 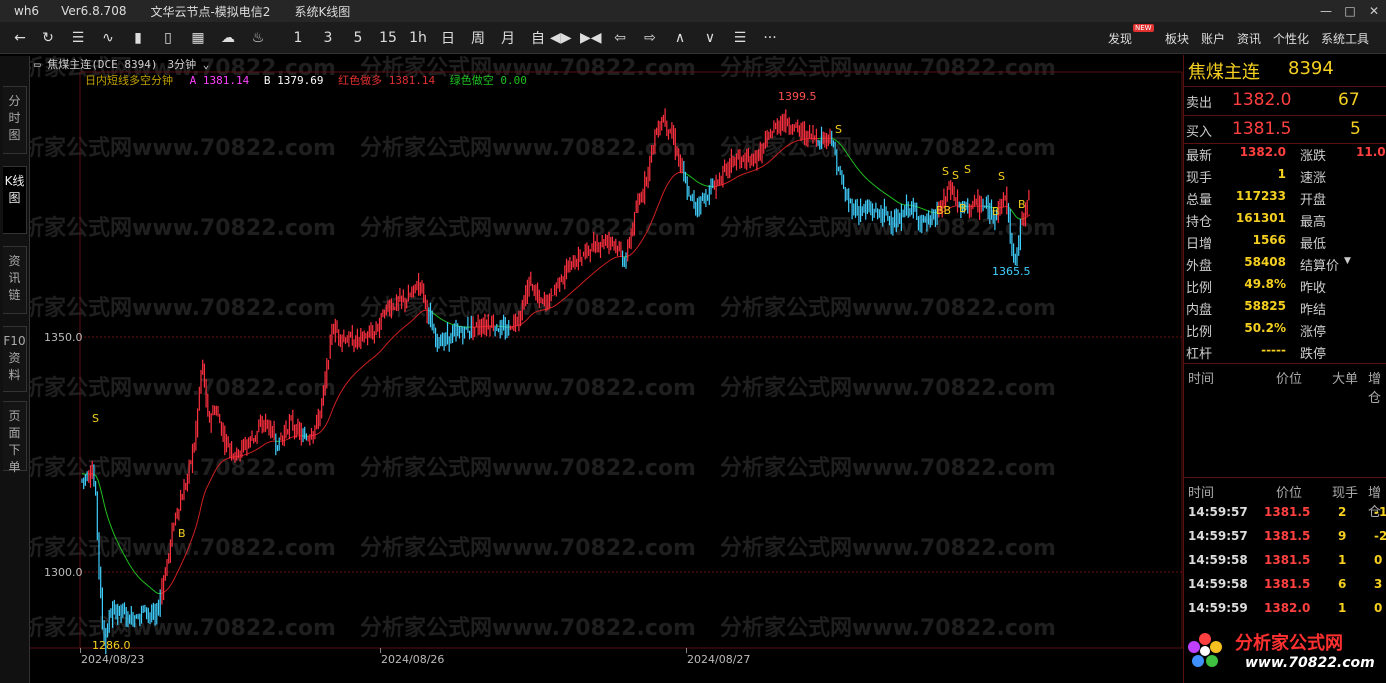 What do you see at coordinates (1350, 11) in the screenshot?
I see `maximize-button: □` at bounding box center [1350, 11].